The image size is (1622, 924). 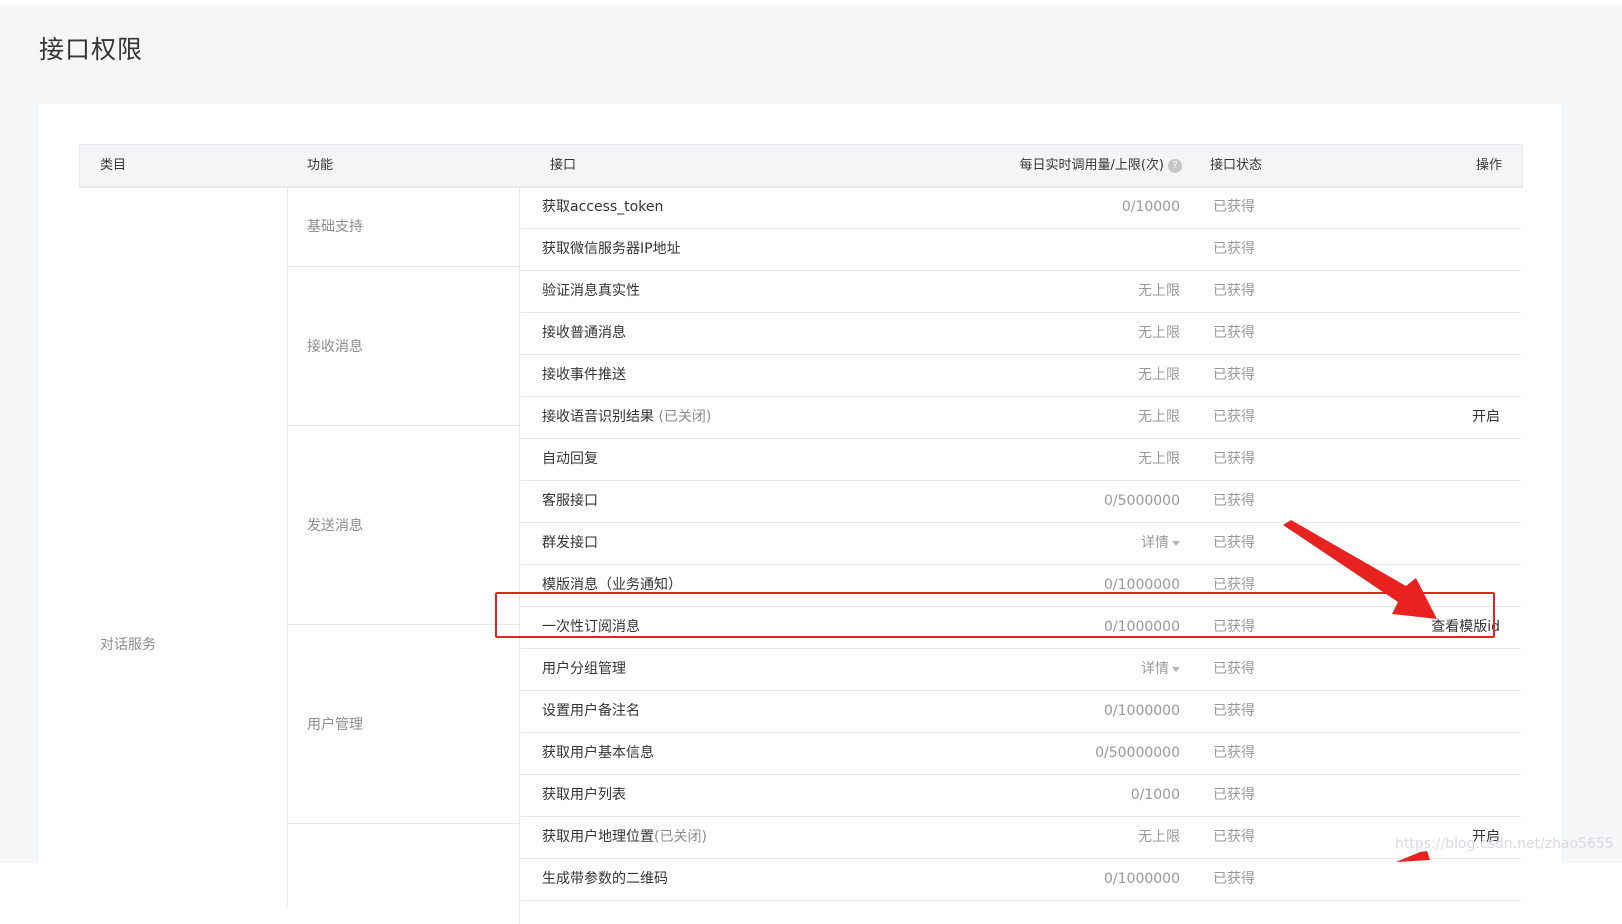 What do you see at coordinates (404, 227) in the screenshot?
I see `group-cell-basic: 基础支持` at bounding box center [404, 227].